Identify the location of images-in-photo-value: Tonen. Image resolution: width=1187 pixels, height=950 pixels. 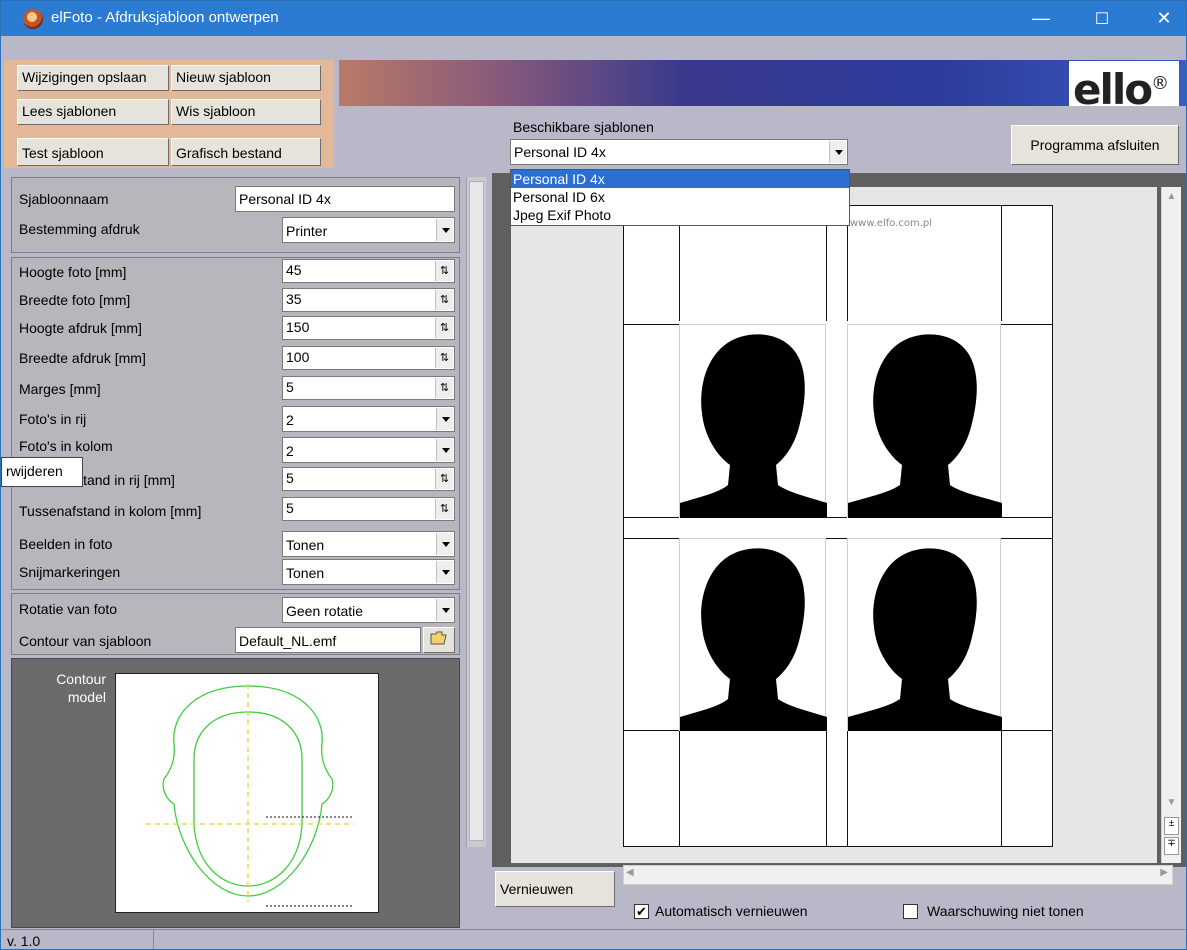
(305, 545).